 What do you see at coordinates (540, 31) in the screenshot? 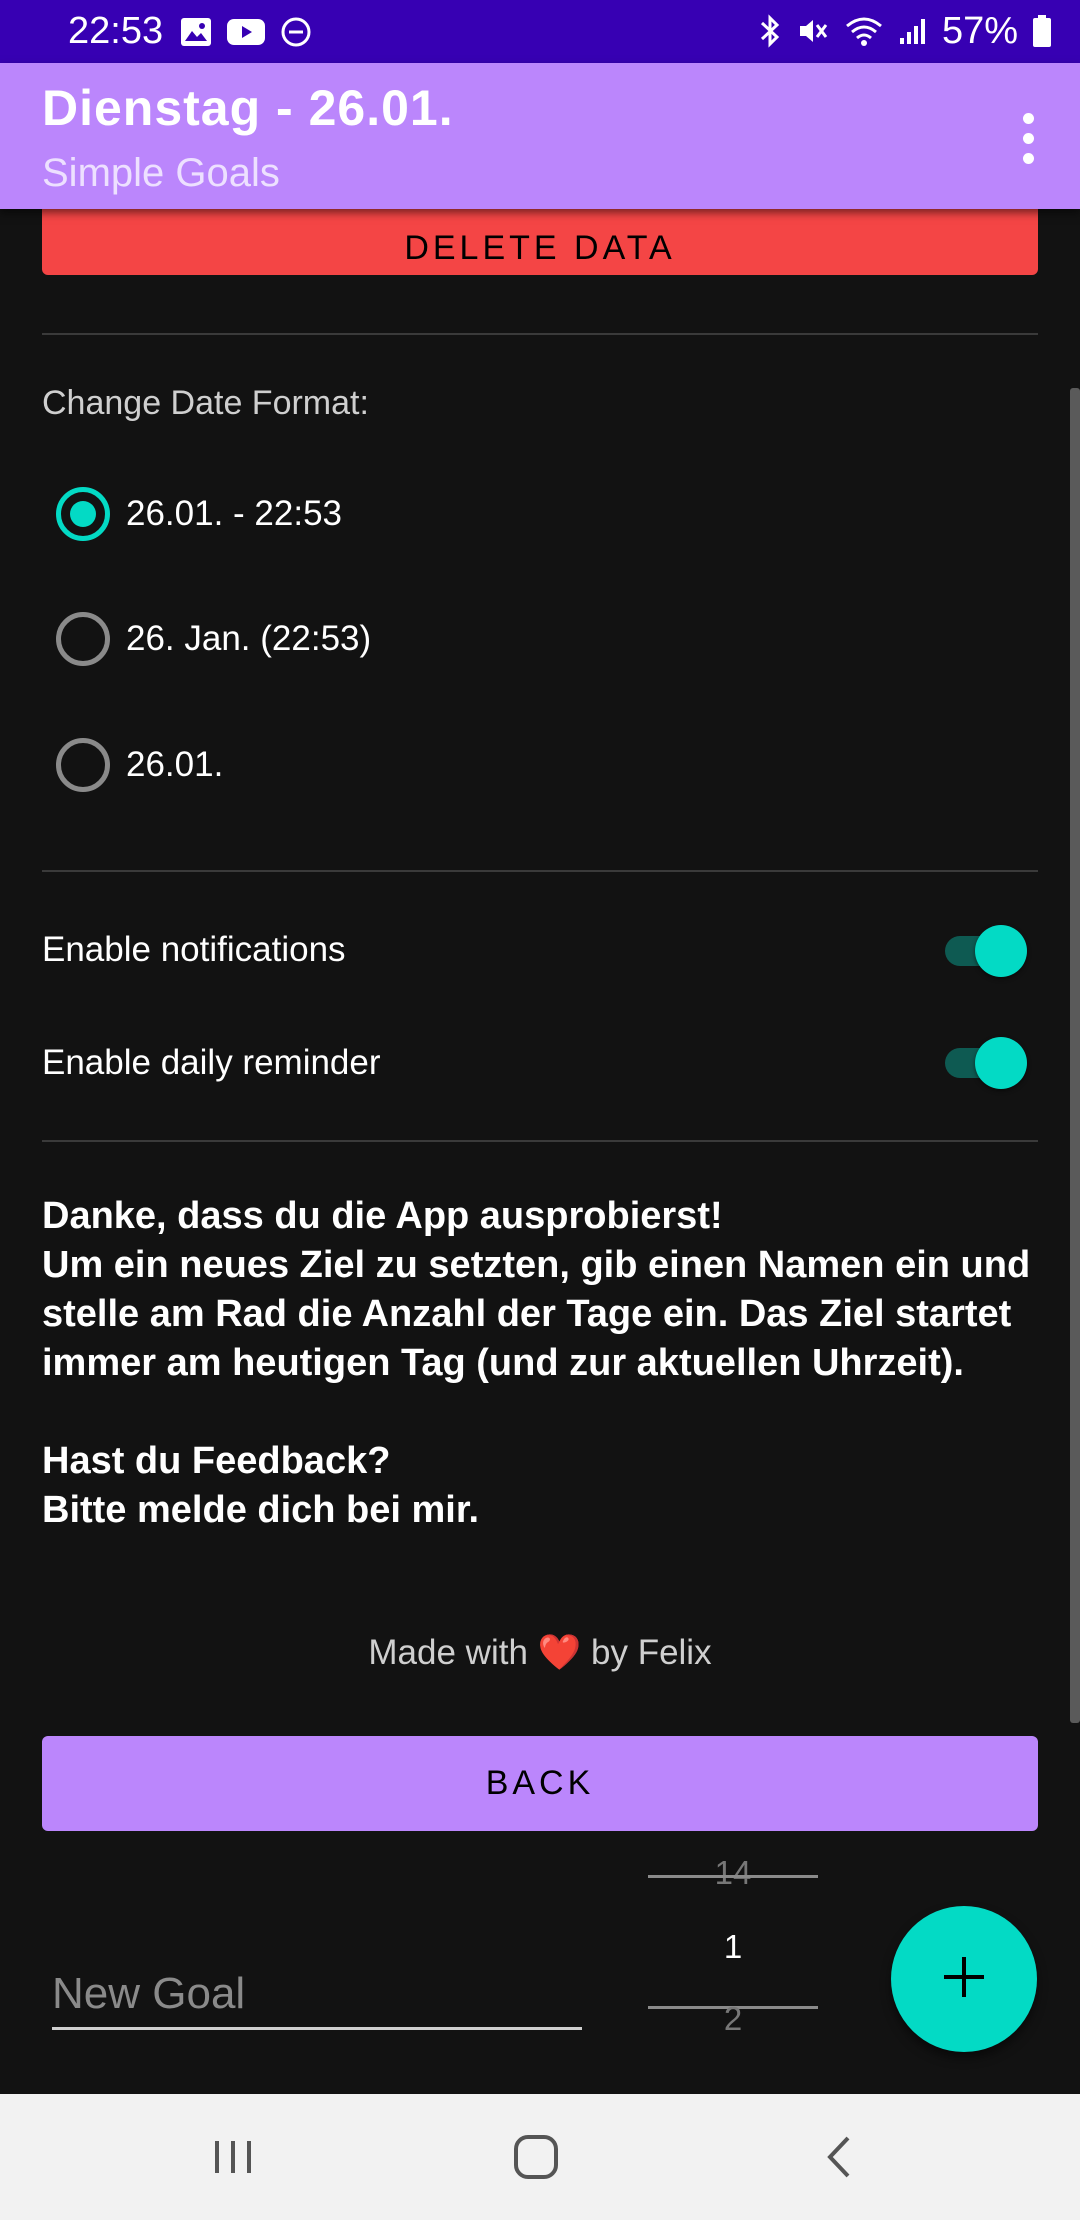
I see `status-bar: 22:53 57%` at bounding box center [540, 31].